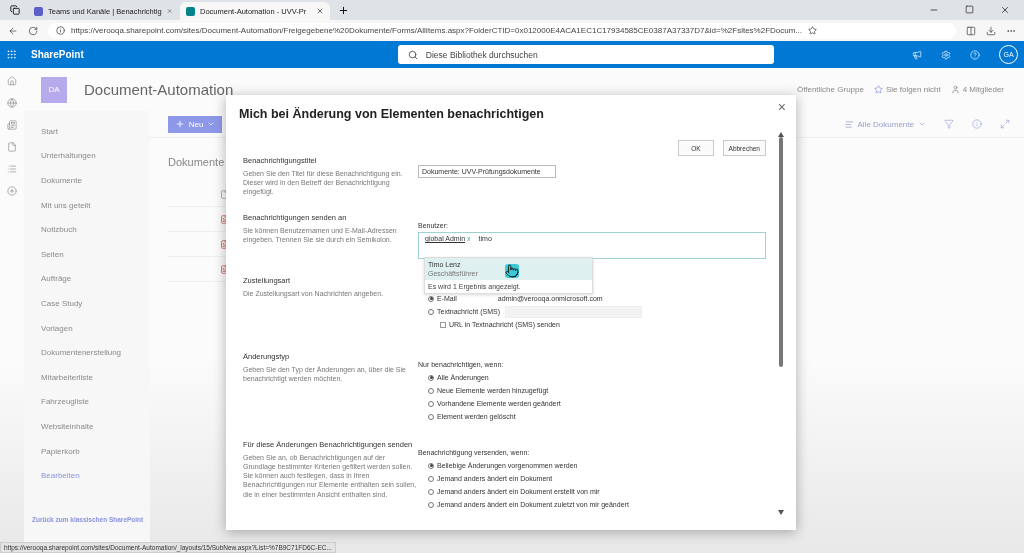 This screenshot has height=553, width=1024. Describe the element at coordinates (179, 124) in the screenshot. I see `plus-icon` at that location.